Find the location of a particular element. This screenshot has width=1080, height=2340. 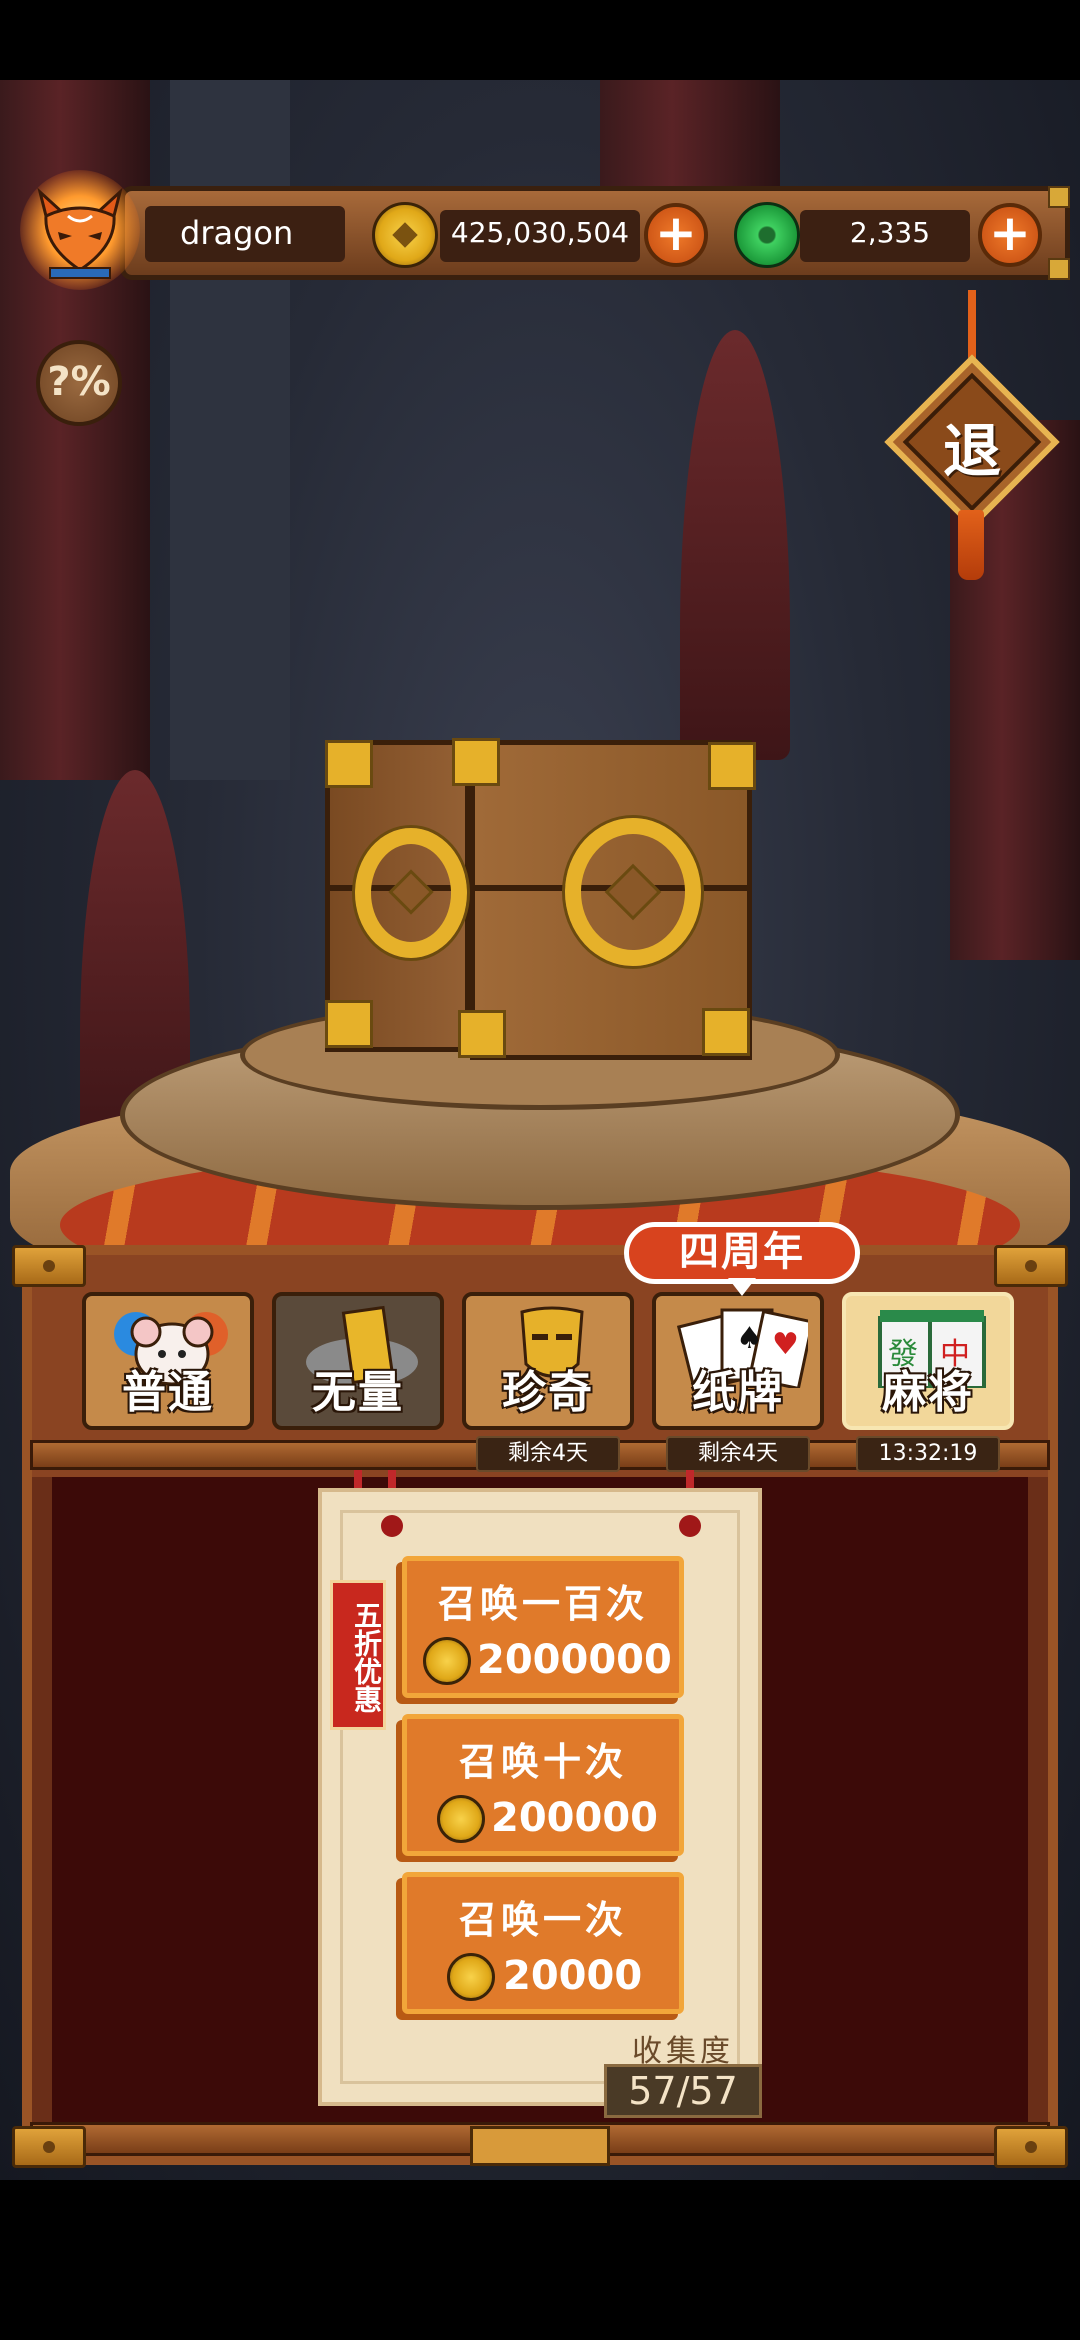

summon-10-button: 召唤十次 200000 is located at coordinates (543, 1785).